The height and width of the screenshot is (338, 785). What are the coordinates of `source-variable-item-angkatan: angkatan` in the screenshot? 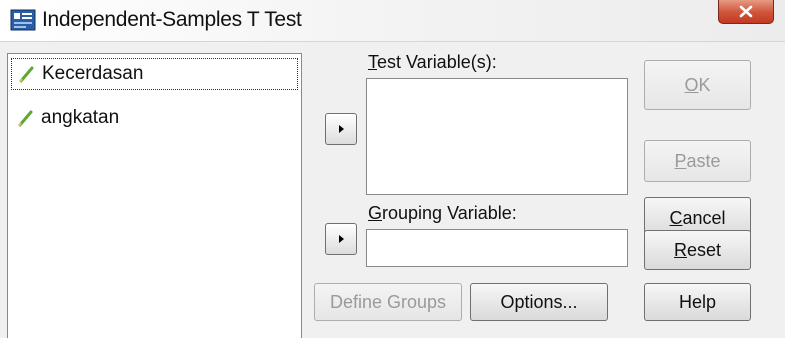 It's located at (154, 118).